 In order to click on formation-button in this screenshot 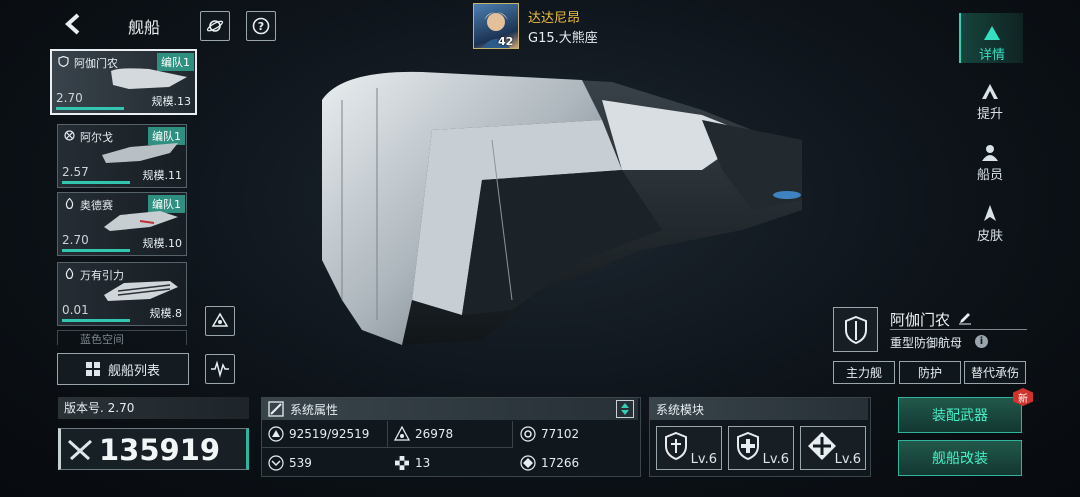, I will do `click(220, 321)`.